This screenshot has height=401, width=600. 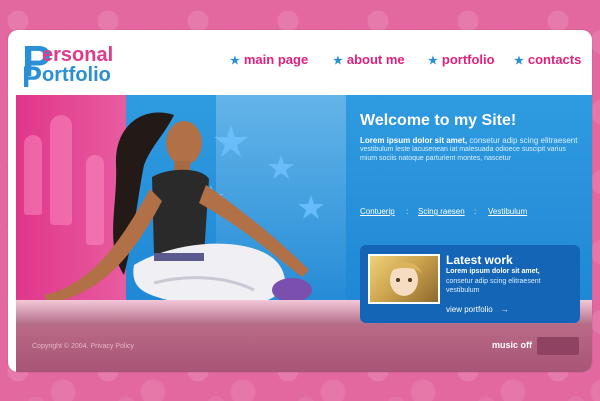 What do you see at coordinates (523, 140) in the screenshot?
I see `welcome-lead-rest: consetur adip scing elitraesent` at bounding box center [523, 140].